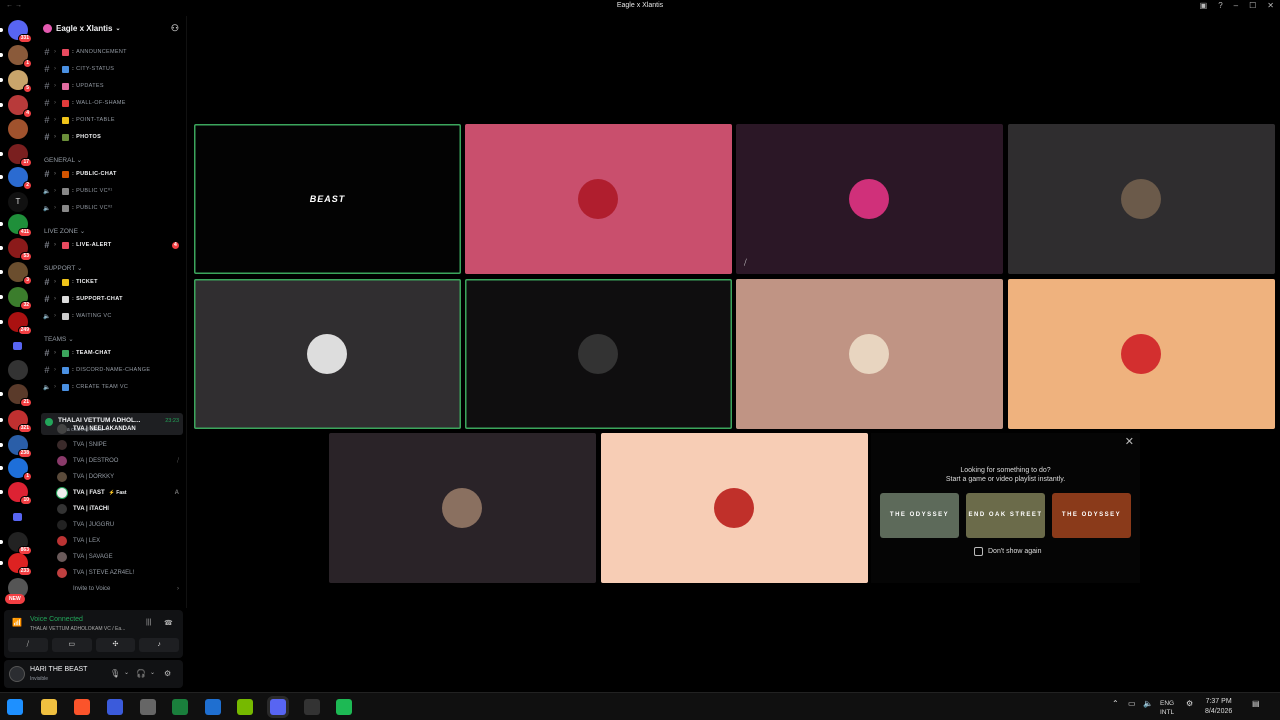  Describe the element at coordinates (58, 669) in the screenshot. I see `username: HARI THE BEAST` at that location.